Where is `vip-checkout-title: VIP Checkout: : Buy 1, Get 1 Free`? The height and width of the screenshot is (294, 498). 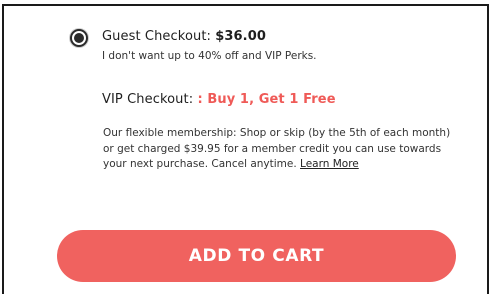 vip-checkout-title: VIP Checkout: : Buy 1, Get 1 Free is located at coordinates (219, 100).